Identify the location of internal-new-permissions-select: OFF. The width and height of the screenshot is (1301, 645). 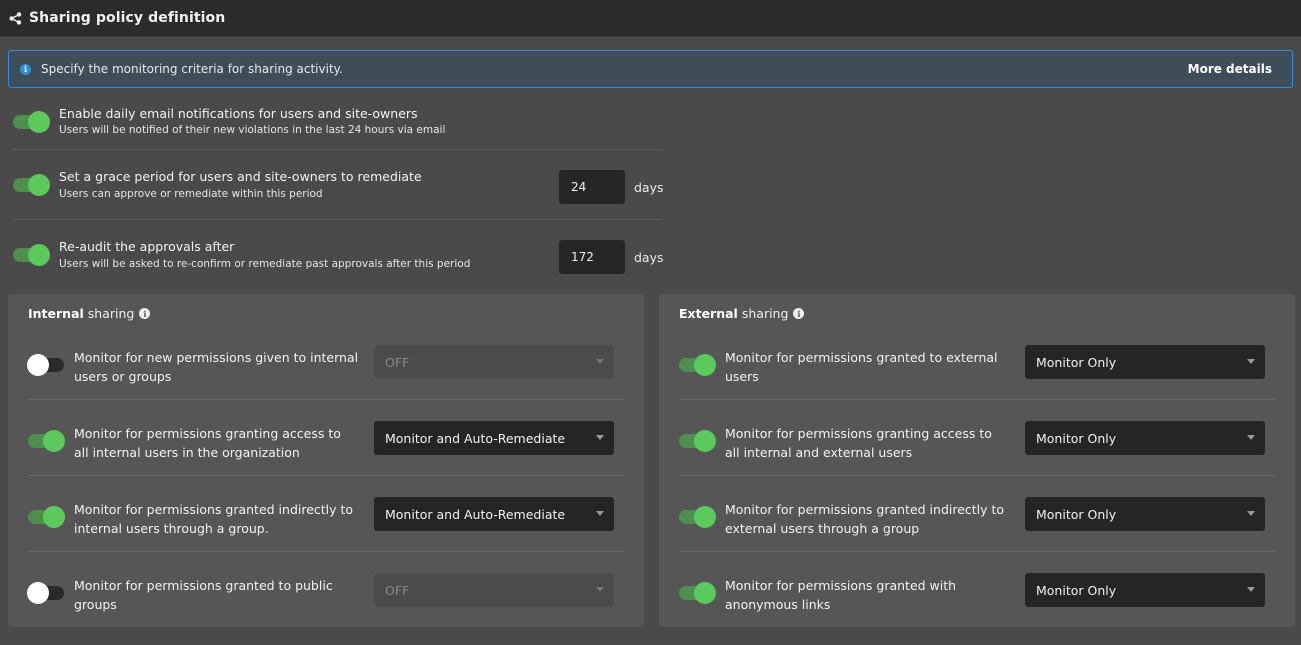
(494, 362).